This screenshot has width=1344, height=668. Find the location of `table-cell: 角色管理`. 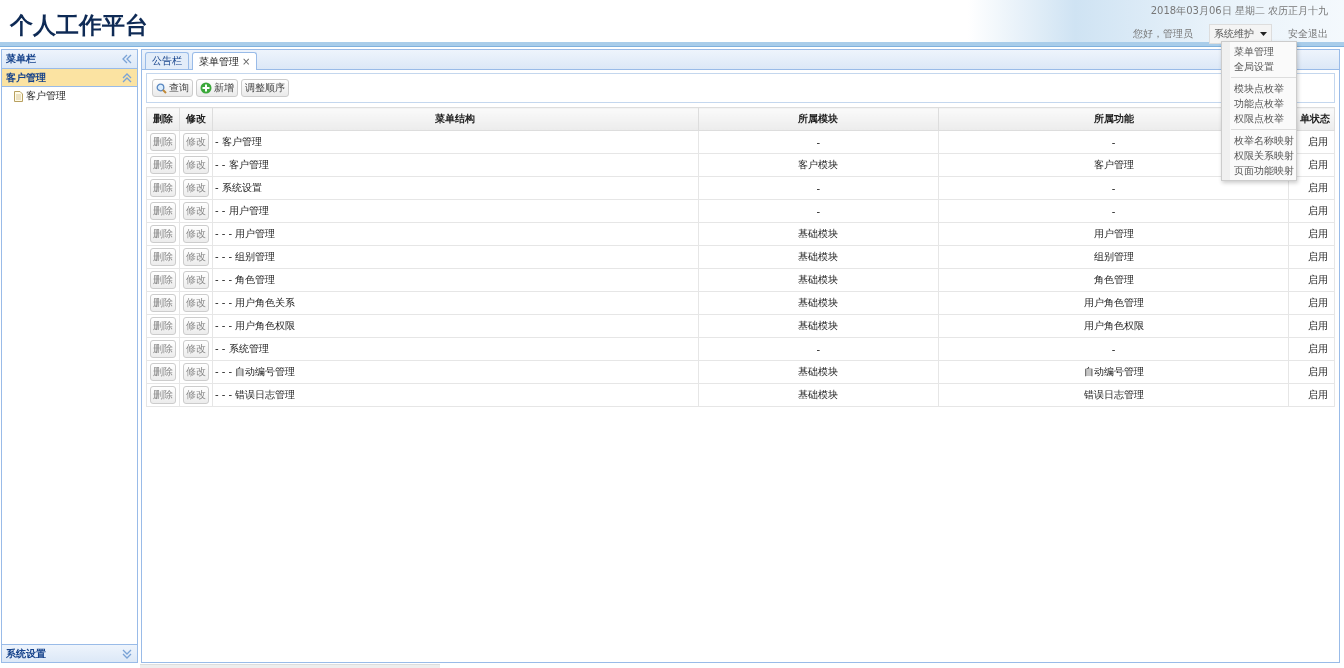

table-cell: 角色管理 is located at coordinates (1113, 280).